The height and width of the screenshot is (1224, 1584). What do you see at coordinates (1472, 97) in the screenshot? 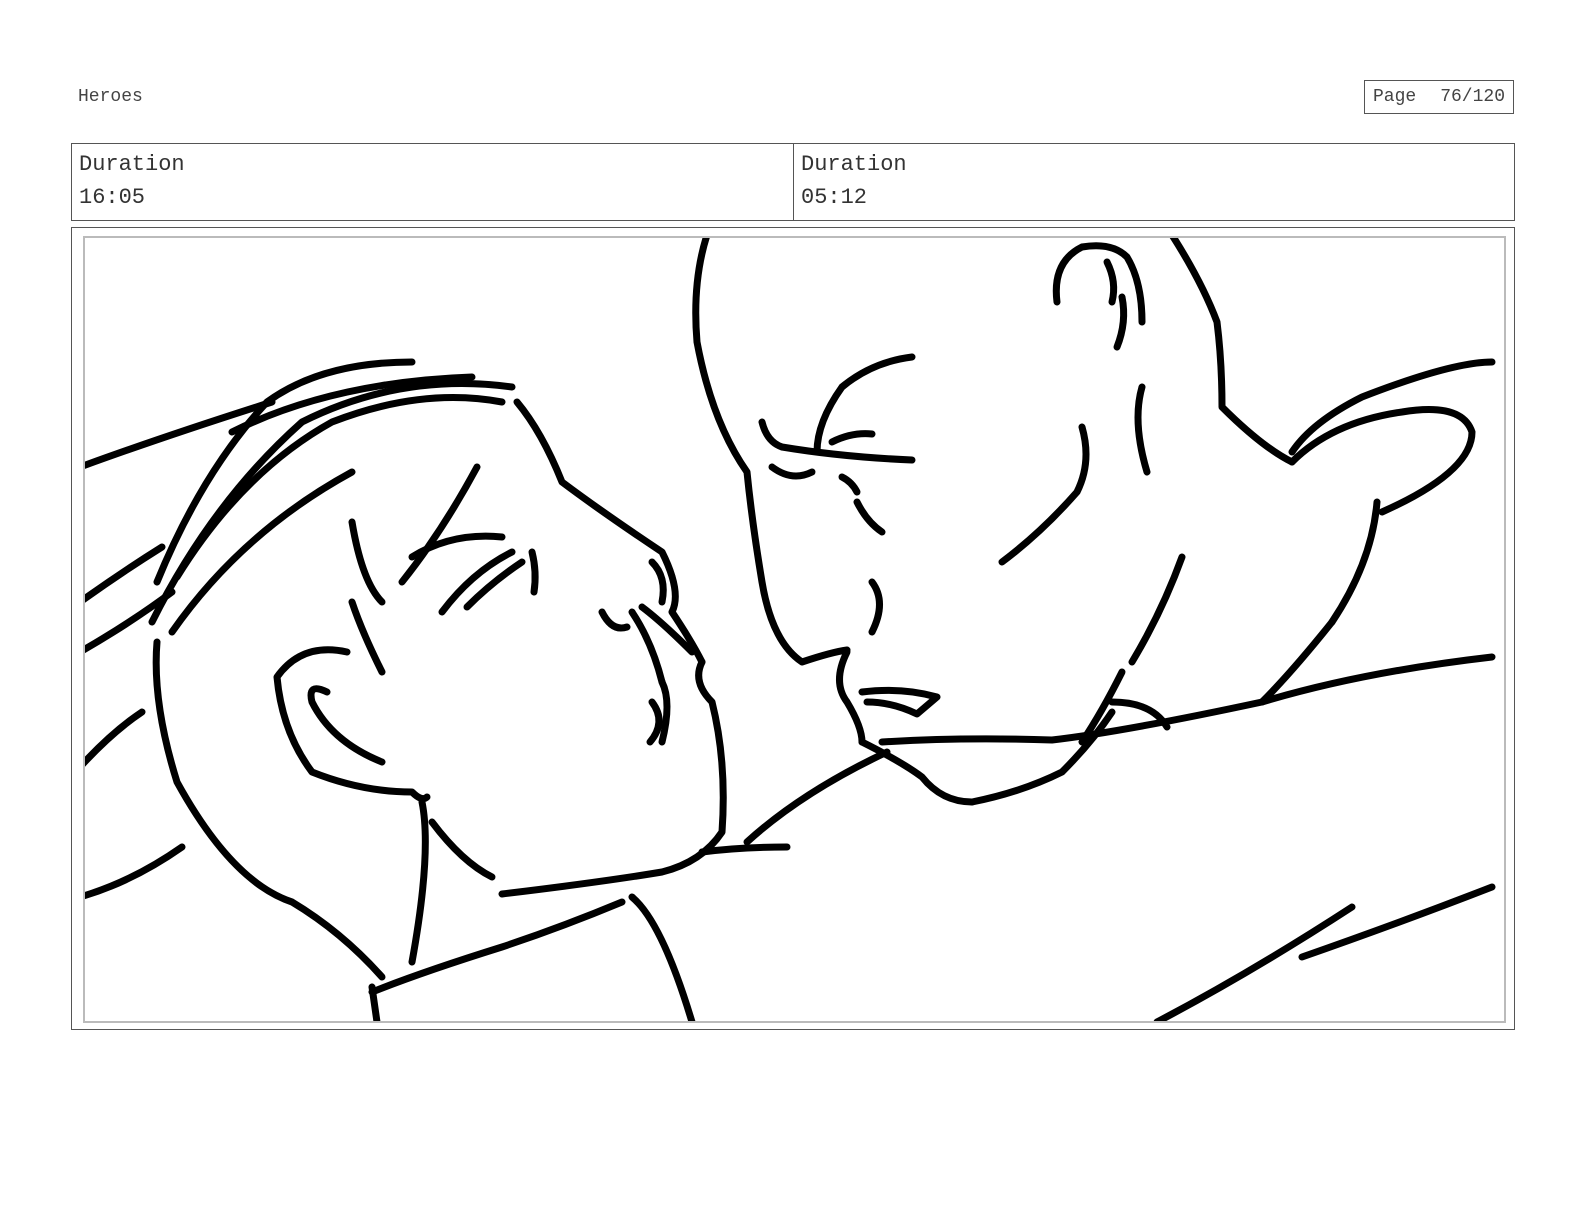
I see `page-number: 76/120` at bounding box center [1472, 97].